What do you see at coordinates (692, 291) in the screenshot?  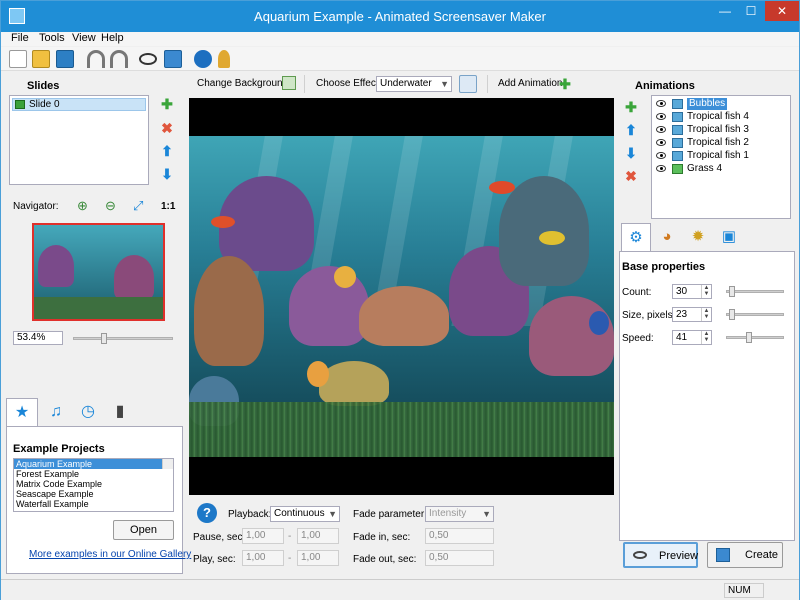 I see `count-field: 30 ▲ ▼` at bounding box center [692, 291].